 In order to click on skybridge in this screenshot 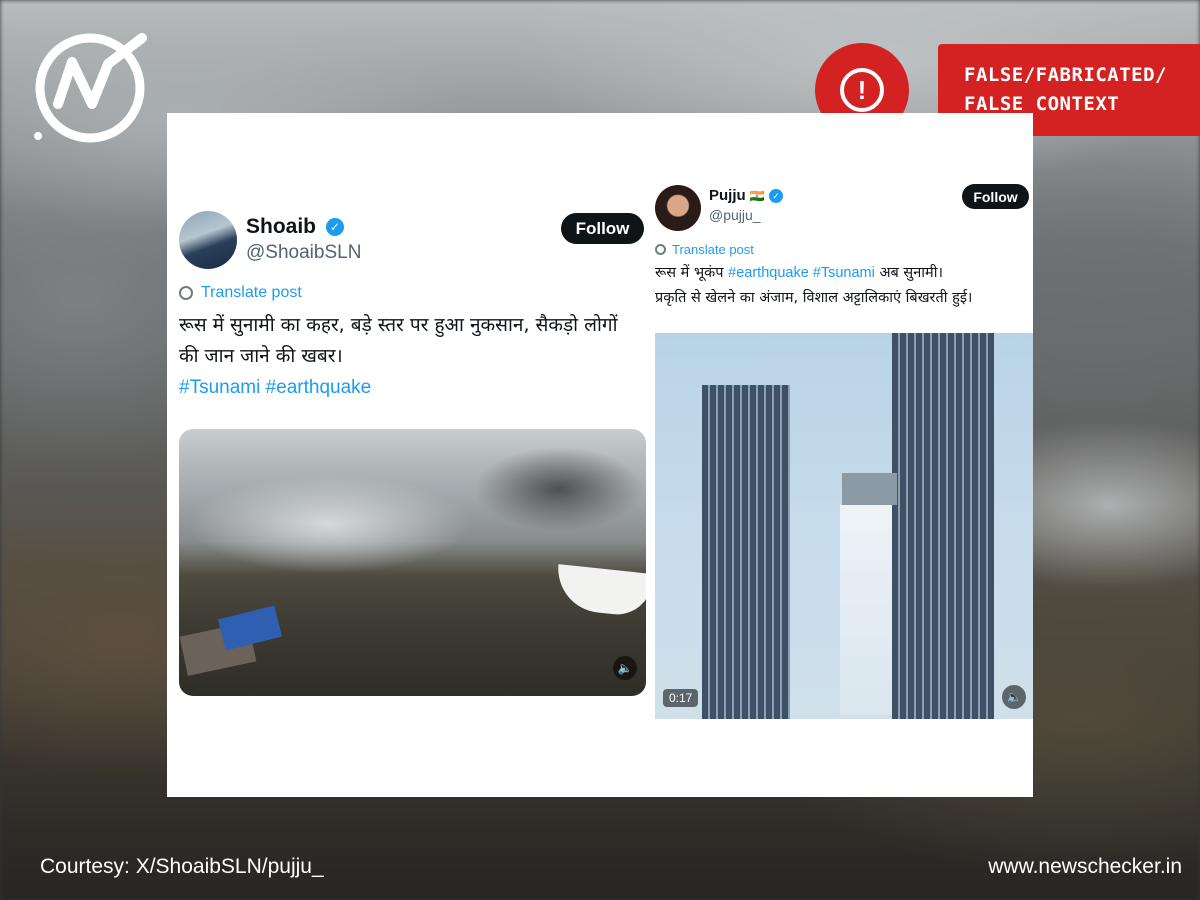, I will do `click(869, 489)`.